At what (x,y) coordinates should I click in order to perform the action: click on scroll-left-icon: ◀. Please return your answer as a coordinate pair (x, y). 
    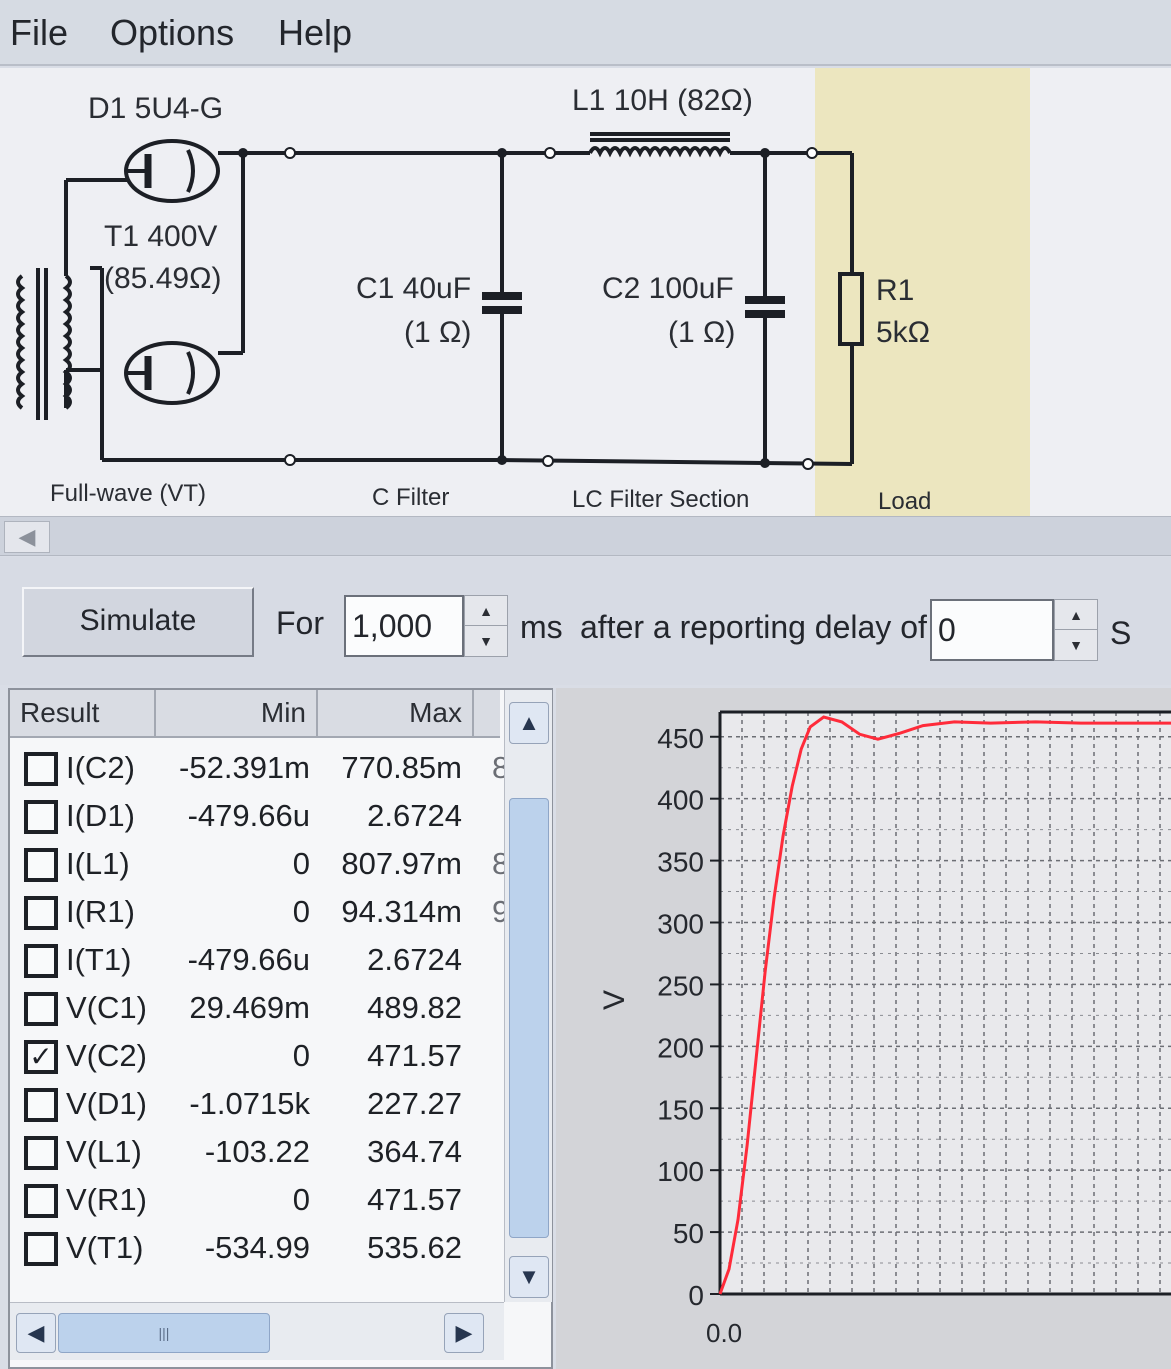
    Looking at the image, I should click on (36, 1333).